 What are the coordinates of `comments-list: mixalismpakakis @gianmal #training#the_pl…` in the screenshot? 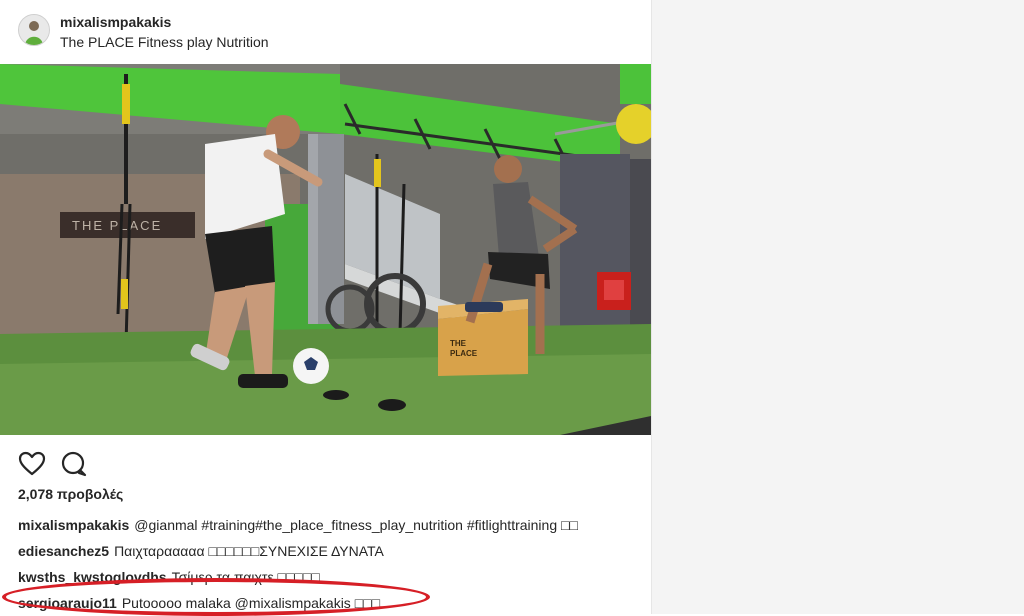 It's located at (328, 564).